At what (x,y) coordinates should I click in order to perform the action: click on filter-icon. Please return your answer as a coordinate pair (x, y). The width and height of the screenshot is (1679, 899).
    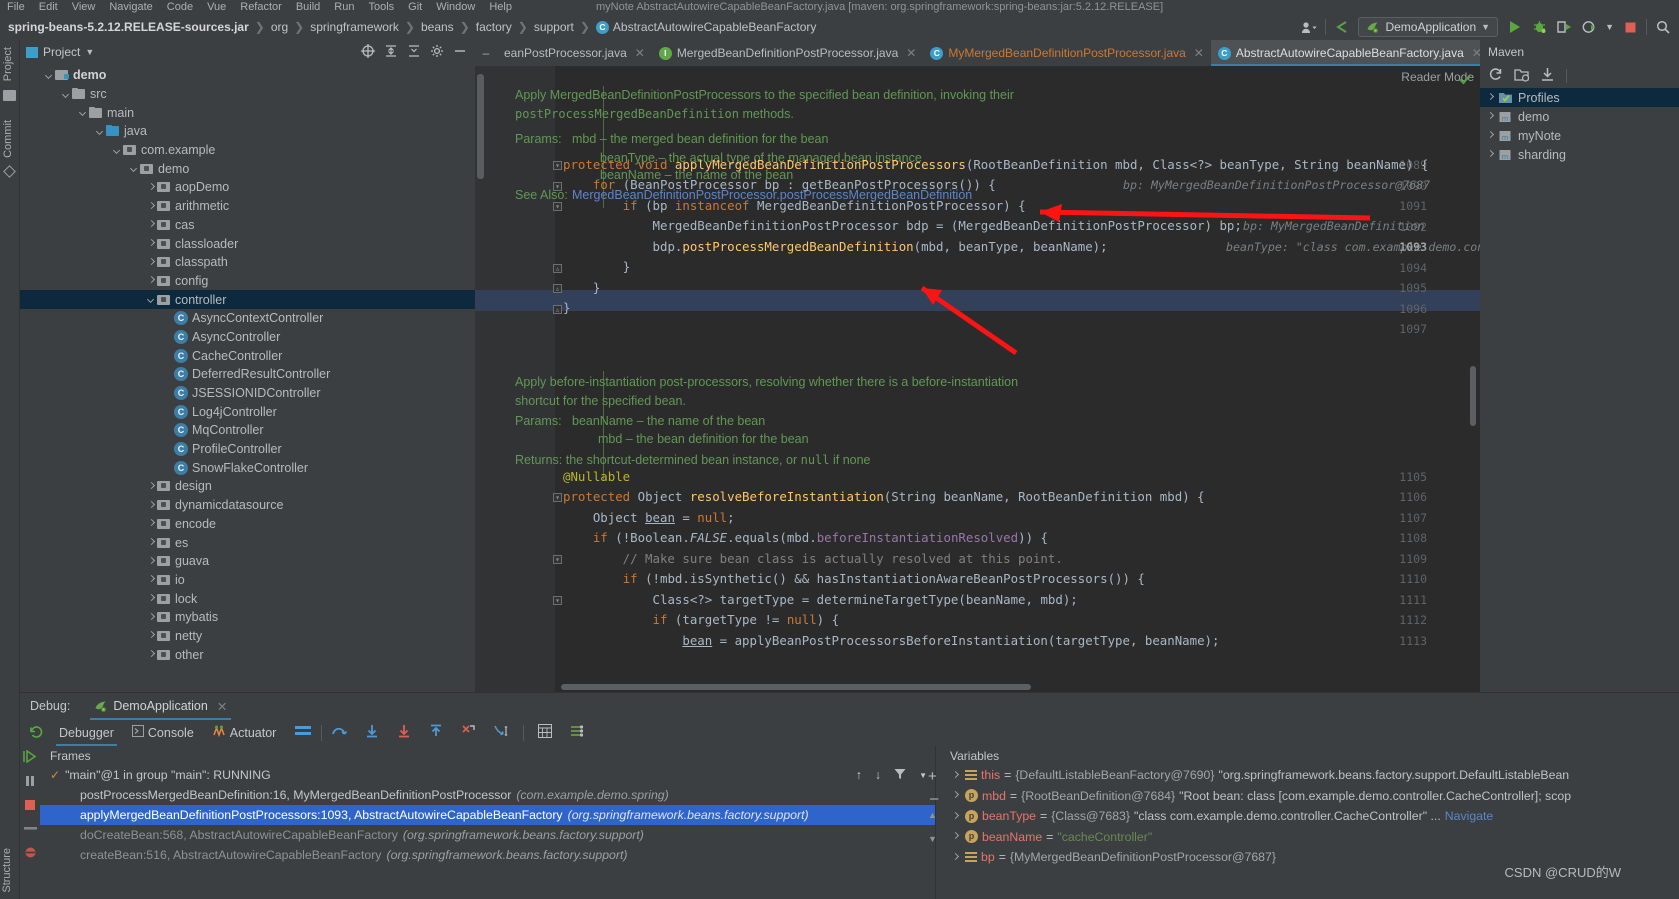
    Looking at the image, I should click on (900, 775).